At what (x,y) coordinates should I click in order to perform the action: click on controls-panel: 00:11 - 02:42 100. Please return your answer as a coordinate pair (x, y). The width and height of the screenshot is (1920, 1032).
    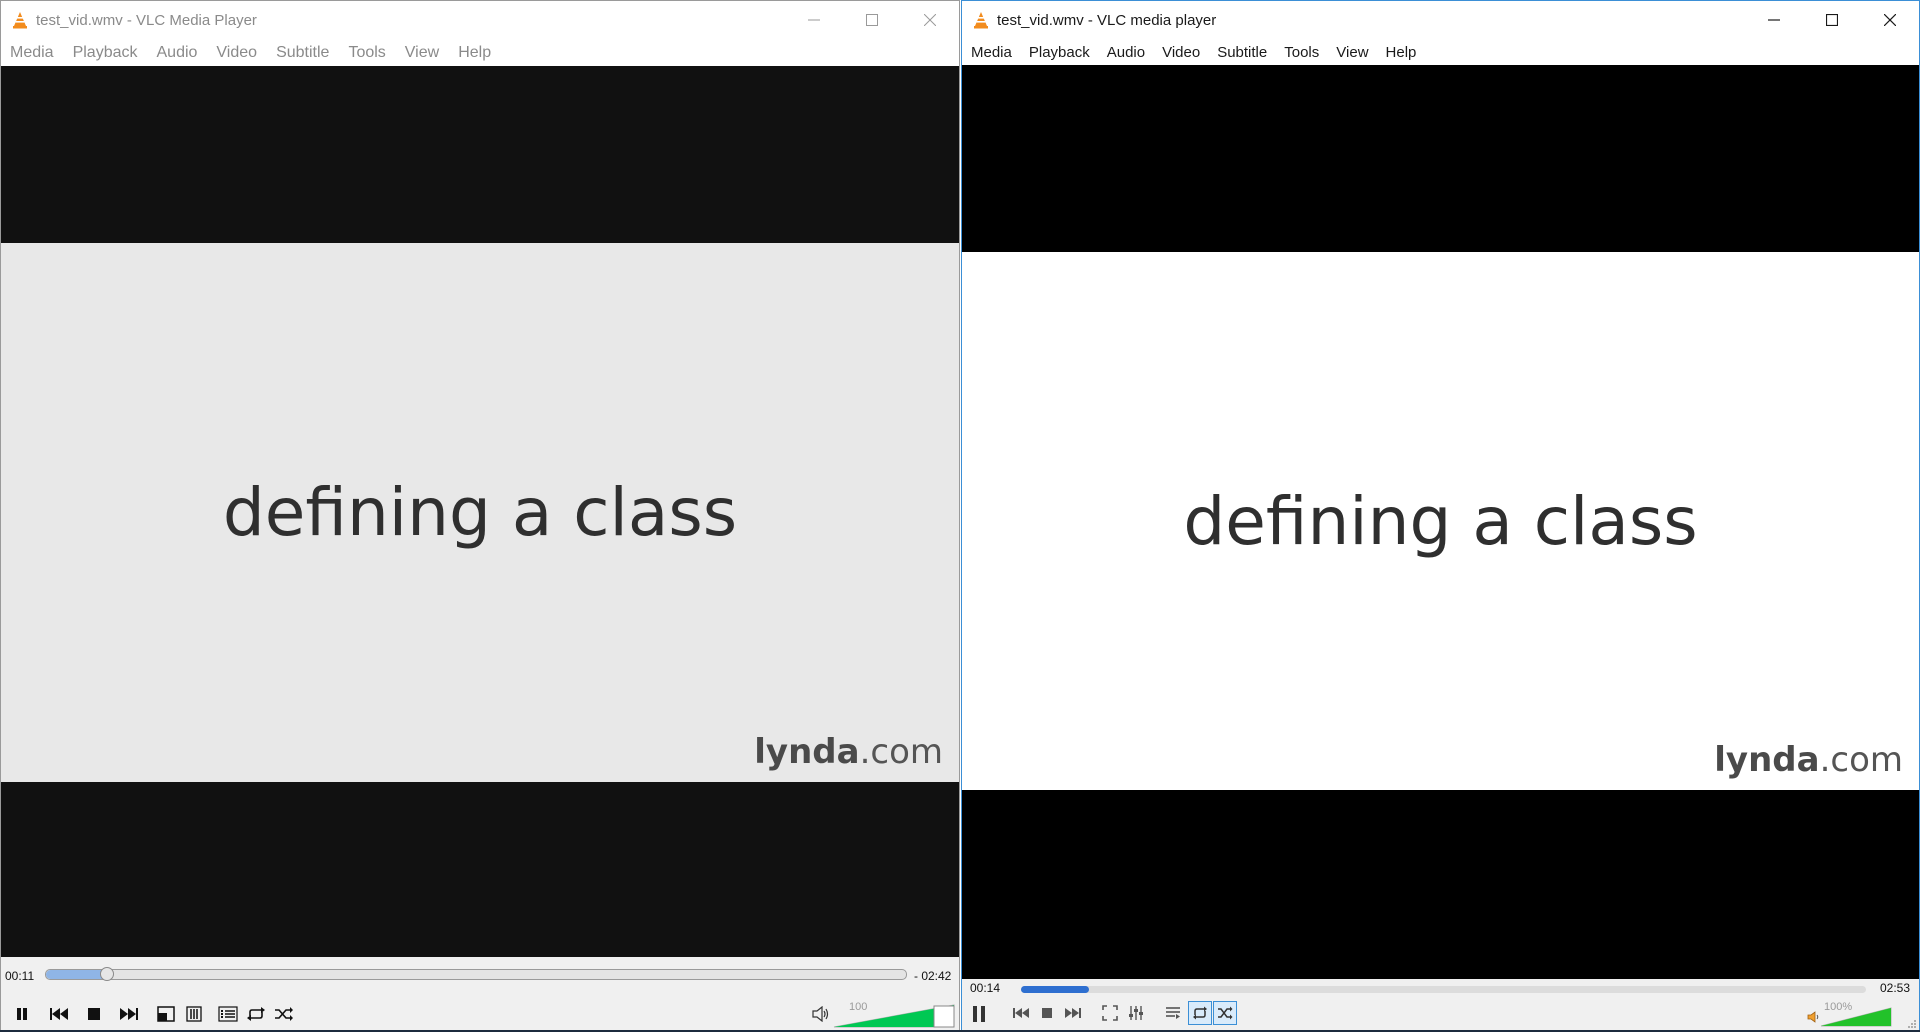
    Looking at the image, I should click on (480, 994).